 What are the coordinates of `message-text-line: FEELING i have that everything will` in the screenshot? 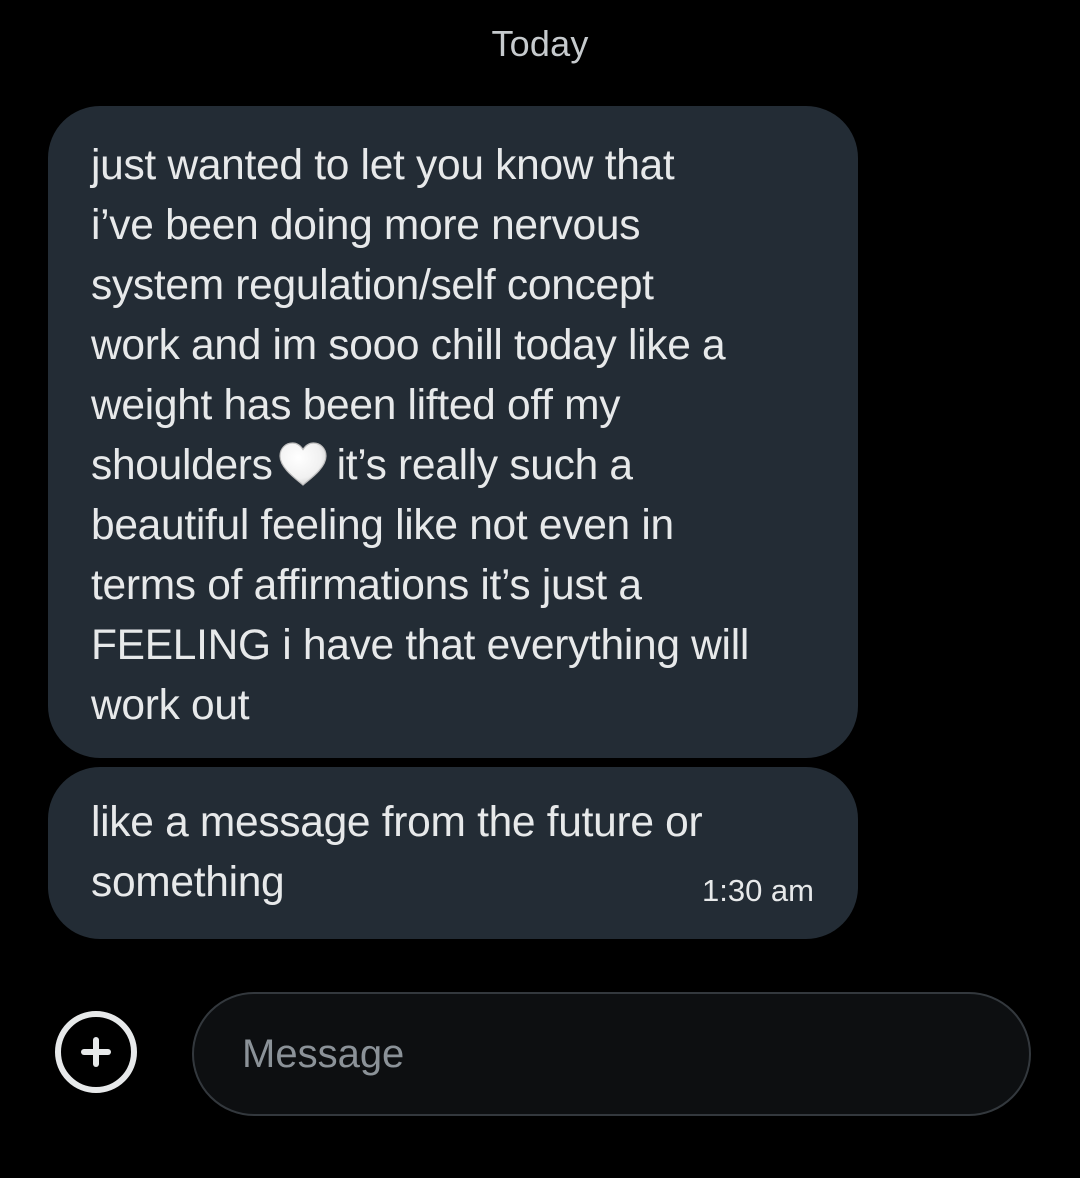 It's located at (420, 645).